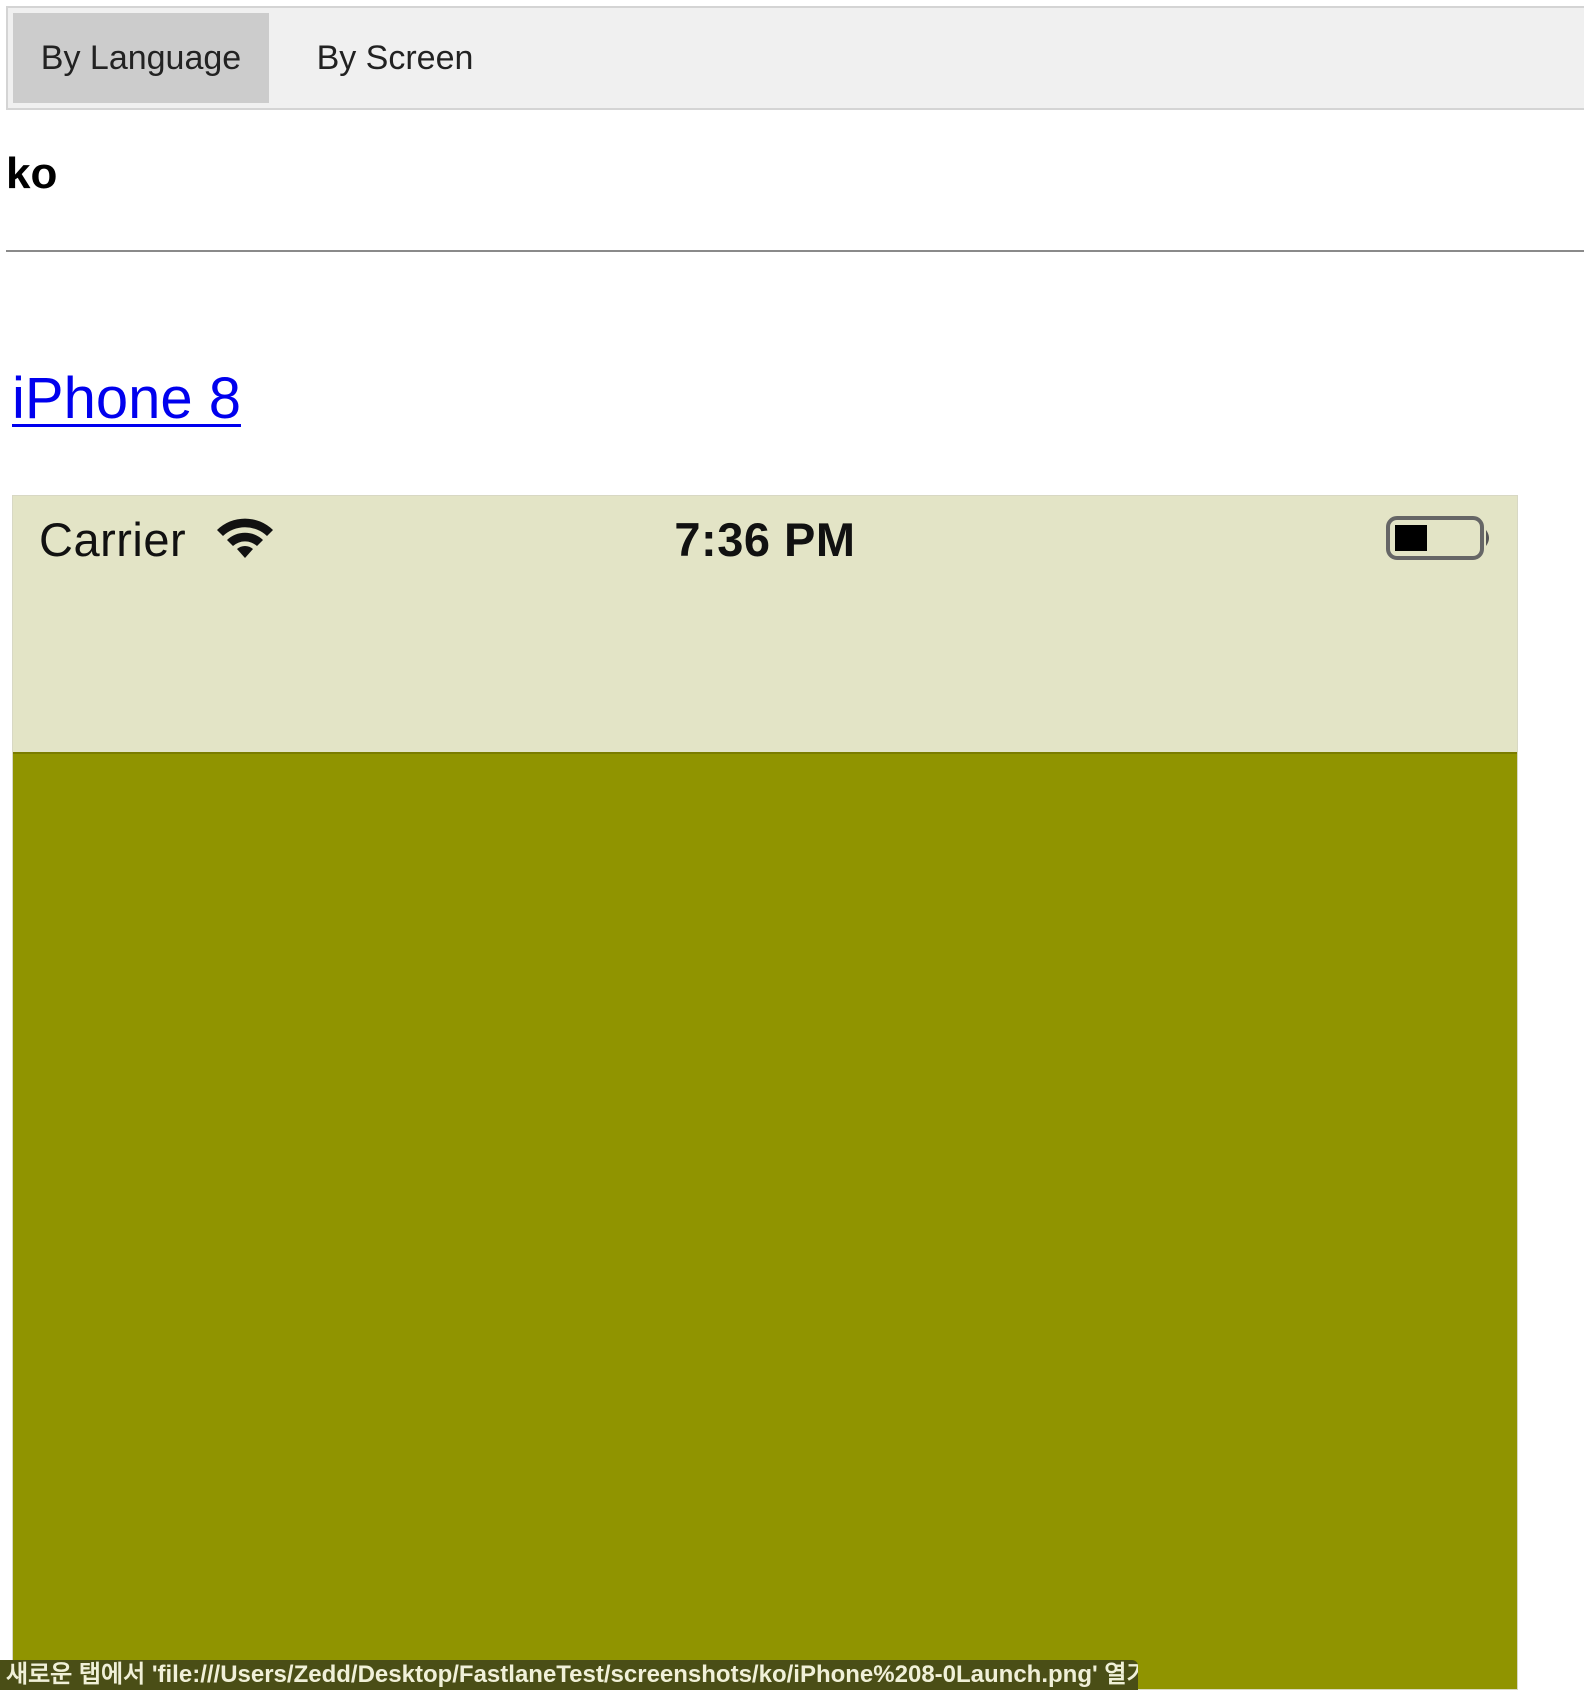 The width and height of the screenshot is (1584, 1690). I want to click on status-time: 7:36 PM, so click(765, 539).